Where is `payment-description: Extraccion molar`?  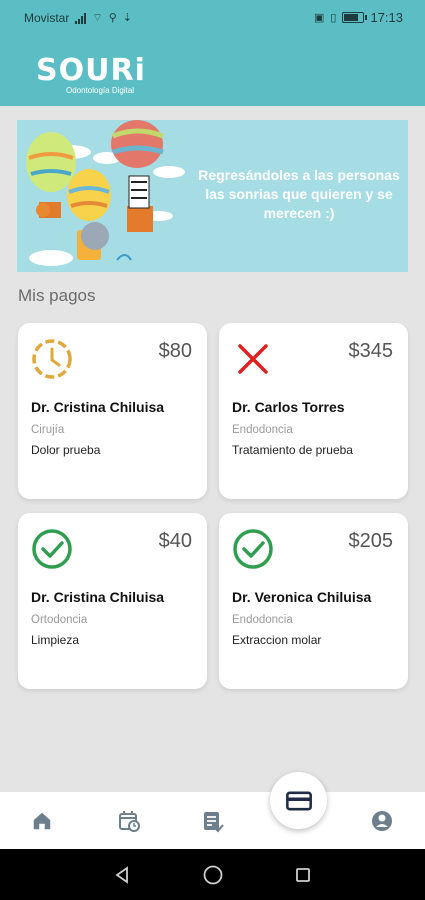 payment-description: Extraccion molar is located at coordinates (277, 640).